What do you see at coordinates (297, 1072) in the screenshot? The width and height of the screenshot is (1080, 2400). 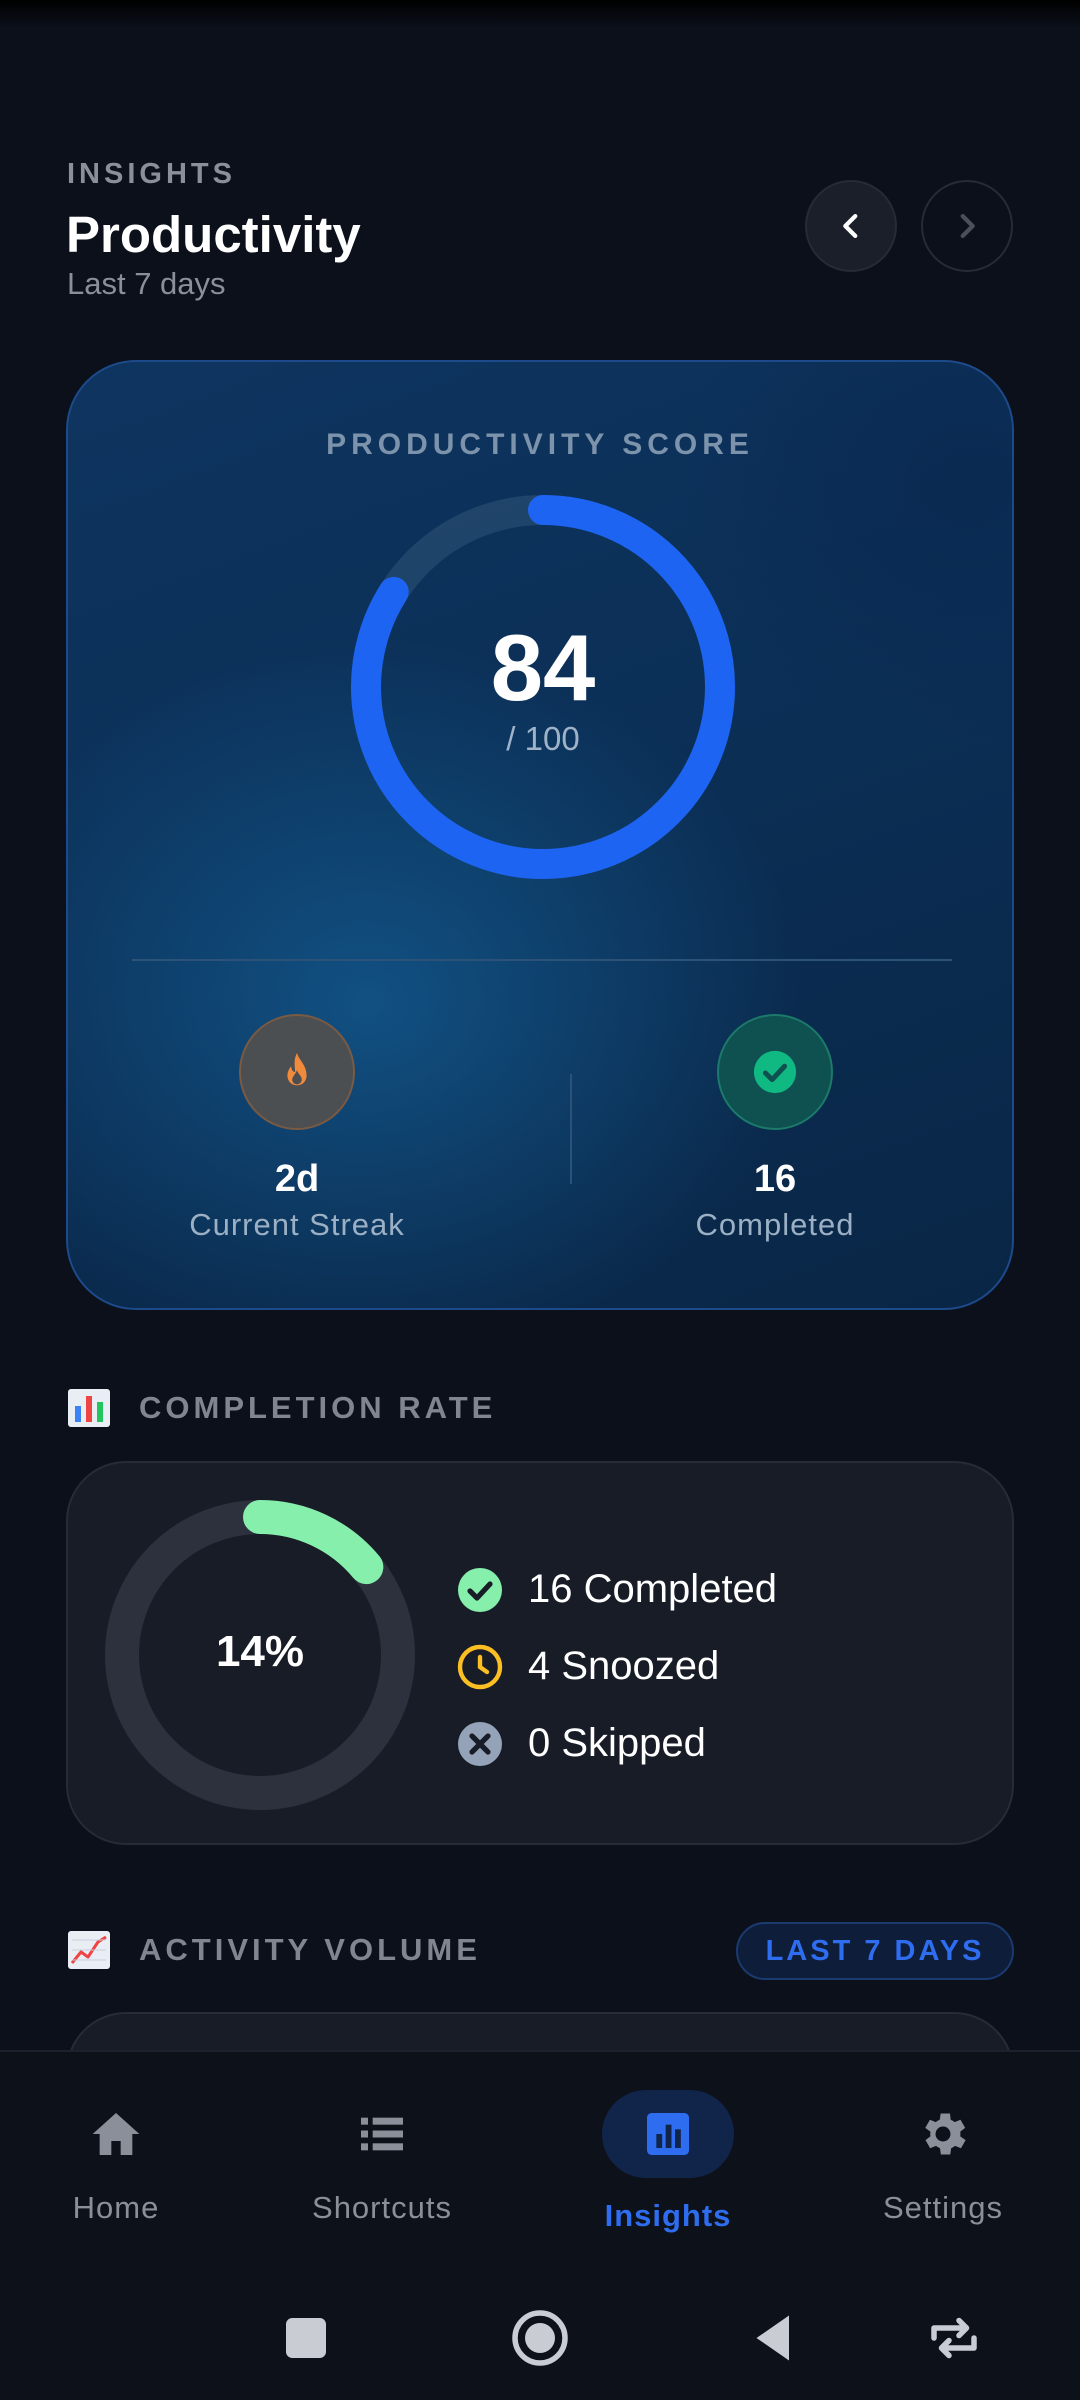 I see `flame-icon` at bounding box center [297, 1072].